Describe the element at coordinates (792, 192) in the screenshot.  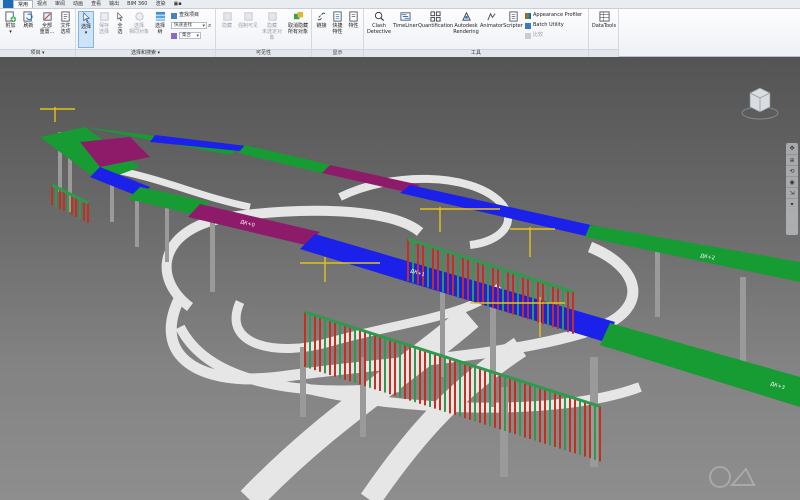
I see `walk-icon: ⇲` at that location.